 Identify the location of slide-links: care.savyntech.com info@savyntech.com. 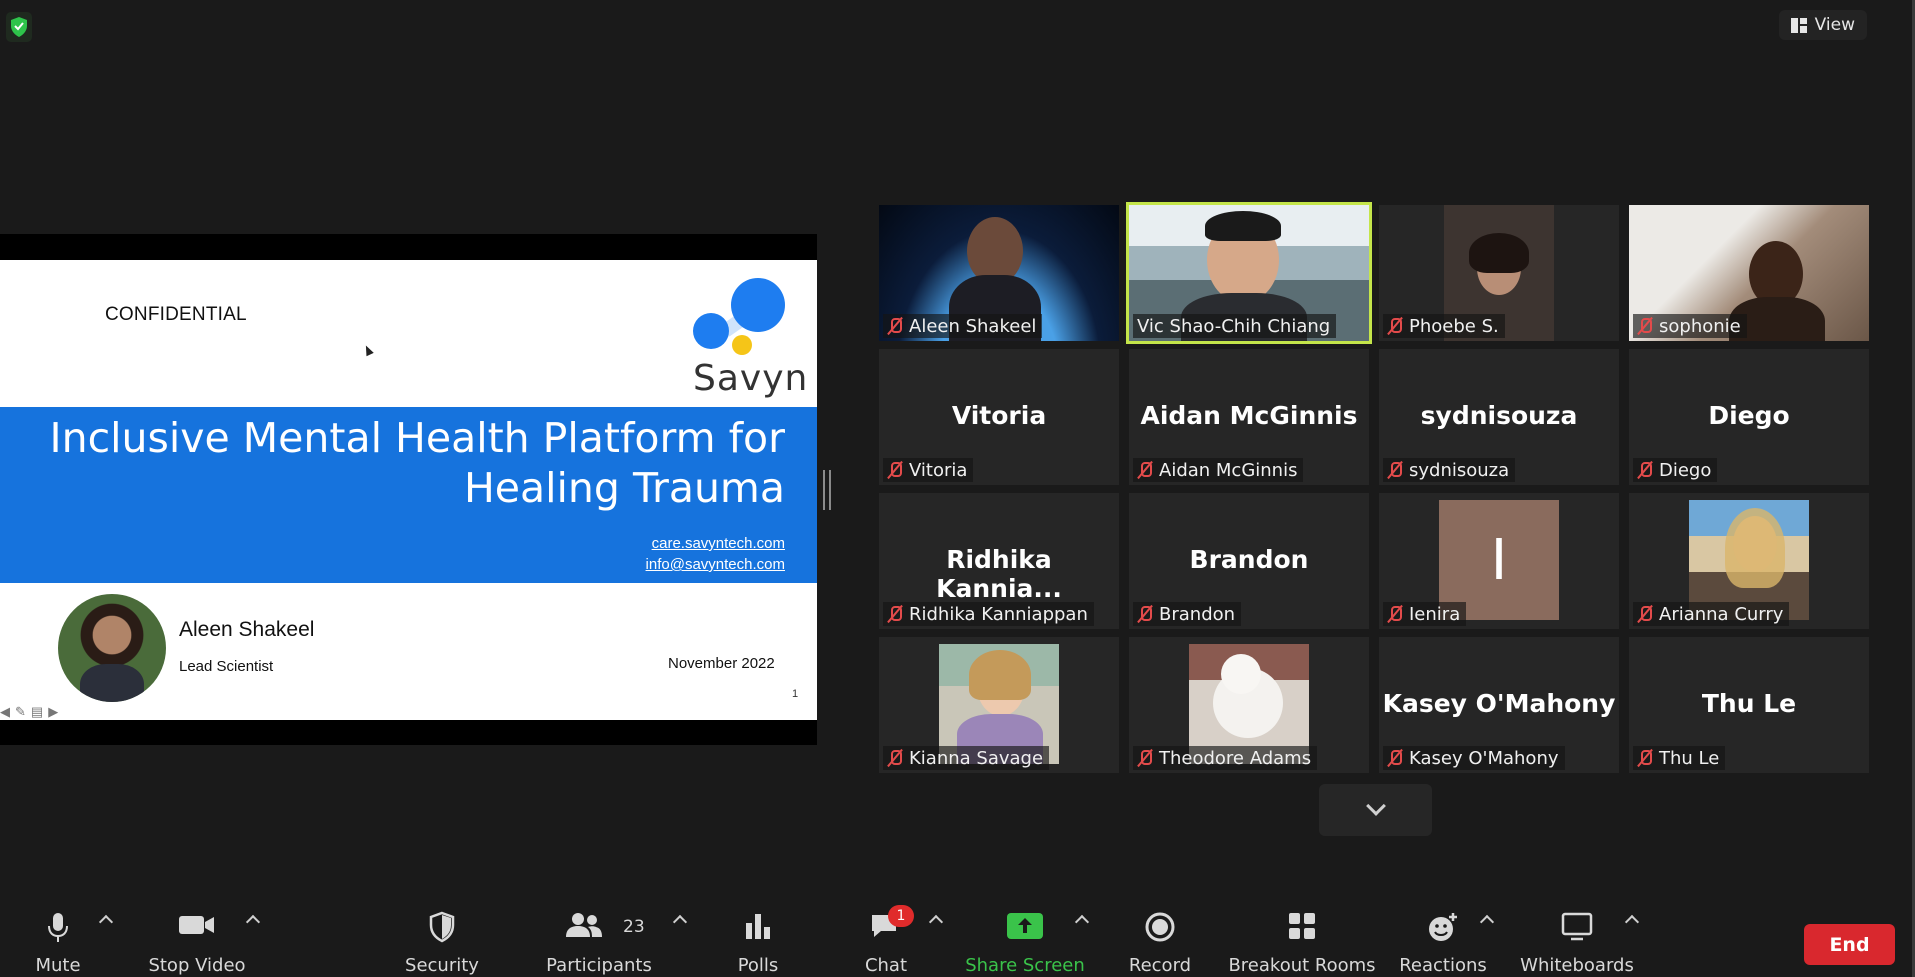
(715, 554).